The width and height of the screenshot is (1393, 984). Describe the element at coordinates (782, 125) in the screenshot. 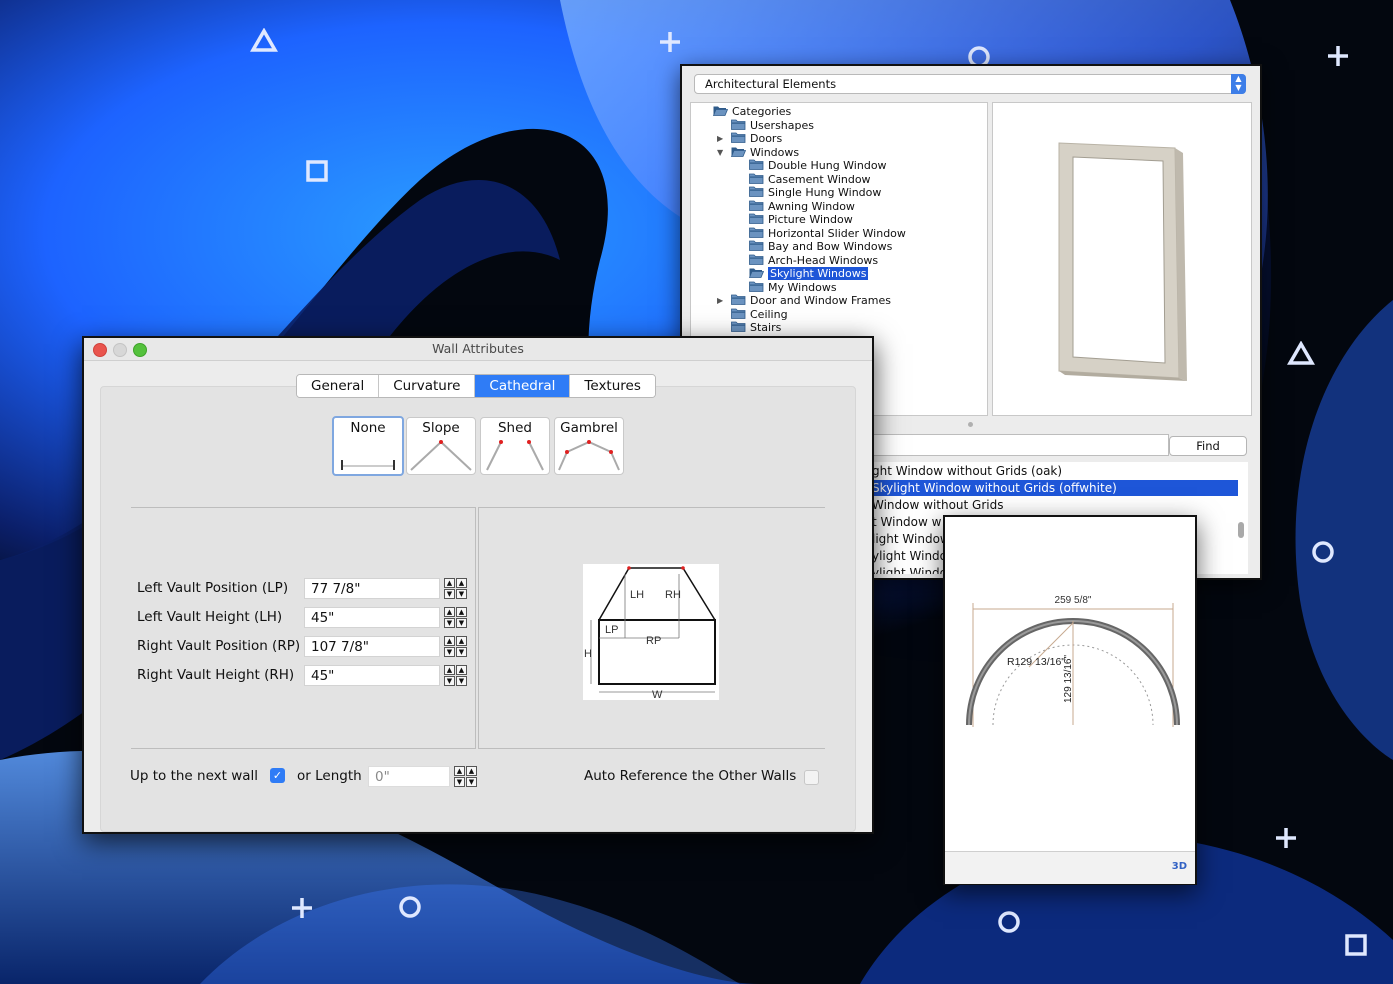

I see `tree-item-label: Usershapes` at that location.